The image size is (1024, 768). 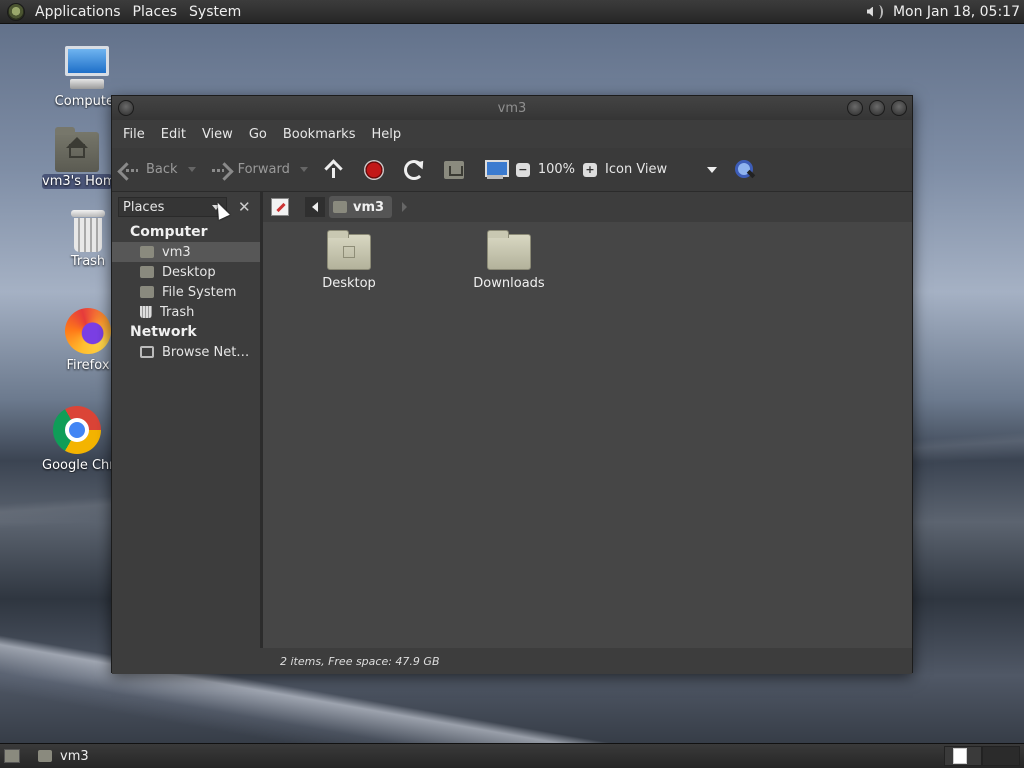 I want to click on menu-file: File, so click(x=134, y=134).